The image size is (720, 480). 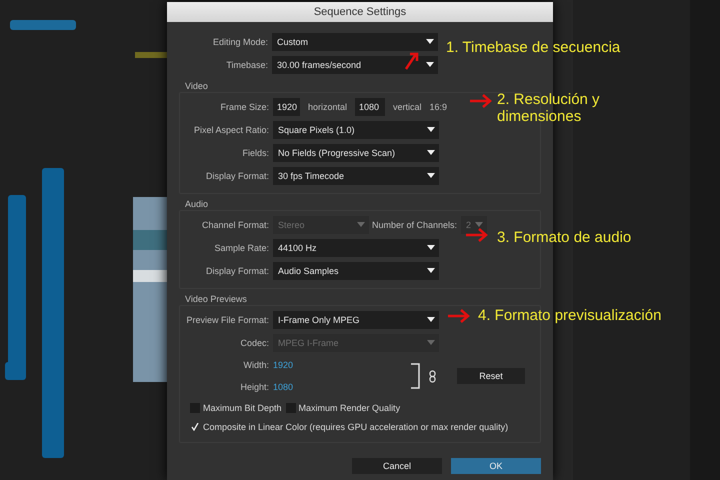 I want to click on field-label: Preview File Format:, so click(x=227, y=319).